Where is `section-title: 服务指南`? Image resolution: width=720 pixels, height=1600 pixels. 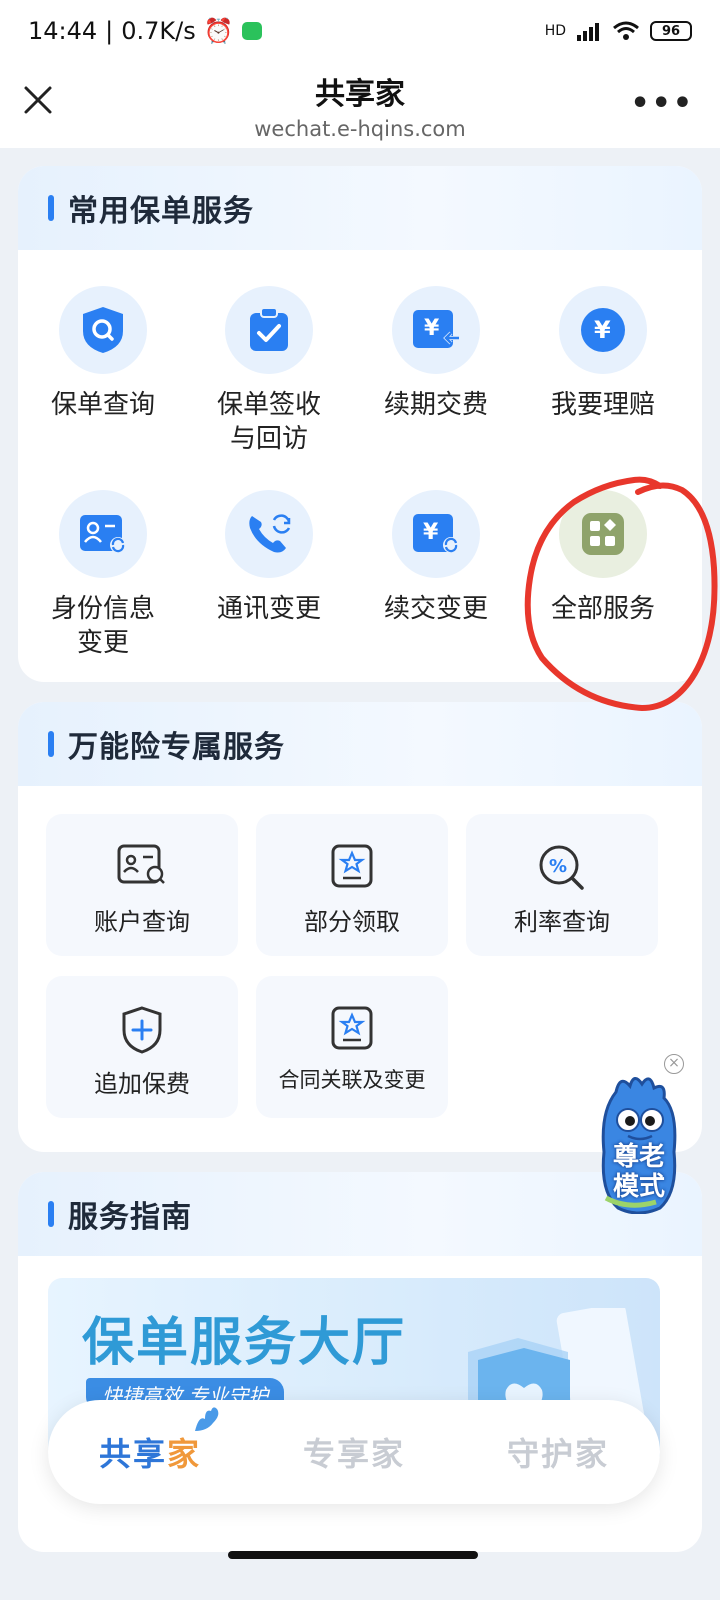
section-title: 服务指南 is located at coordinates (130, 1217).